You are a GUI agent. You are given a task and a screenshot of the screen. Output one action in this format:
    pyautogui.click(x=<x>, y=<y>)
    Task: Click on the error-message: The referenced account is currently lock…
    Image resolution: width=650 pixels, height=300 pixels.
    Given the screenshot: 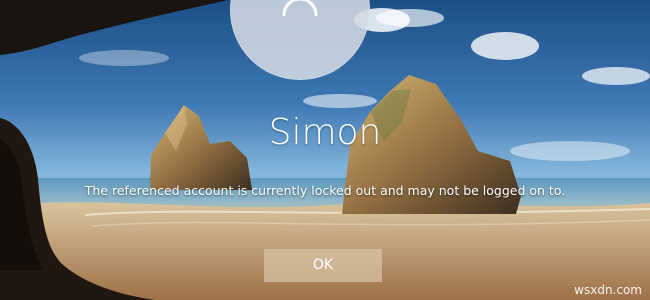 What is the action you would take?
    pyautogui.click(x=325, y=190)
    